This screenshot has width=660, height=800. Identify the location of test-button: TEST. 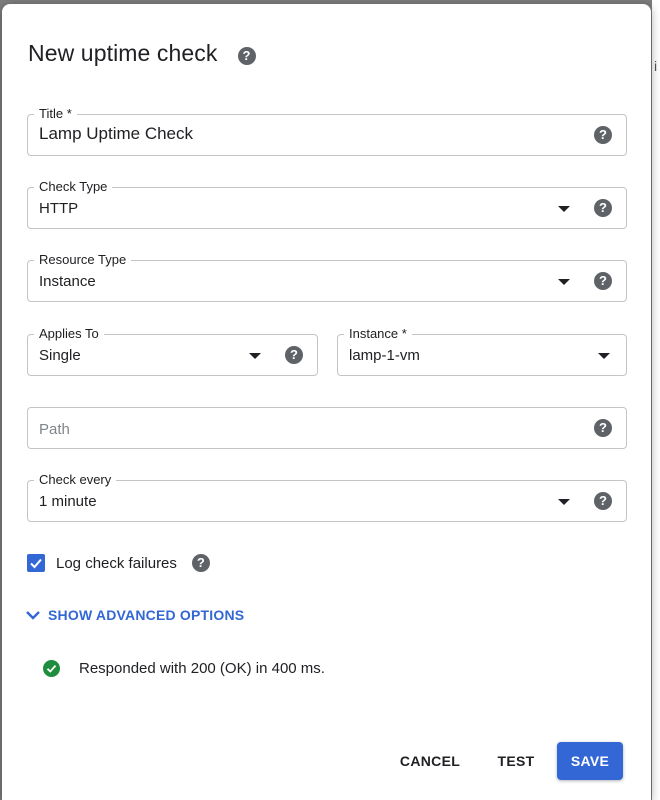
(516, 761).